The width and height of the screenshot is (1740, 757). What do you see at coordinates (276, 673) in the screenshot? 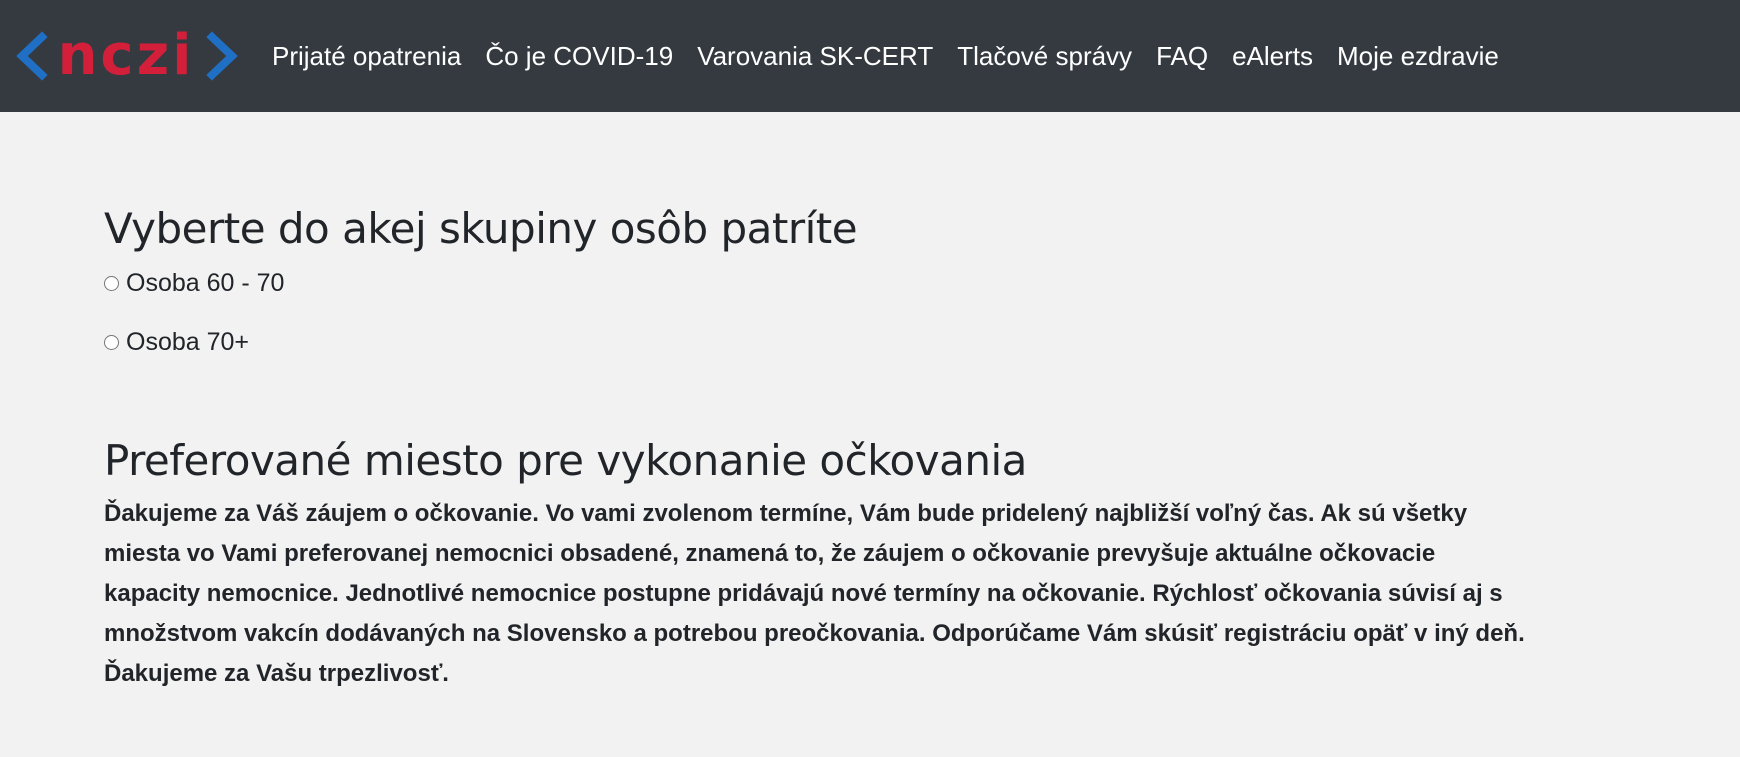
I see `info-line: Ďakujeme za Vašu trpezlivosť.` at bounding box center [276, 673].